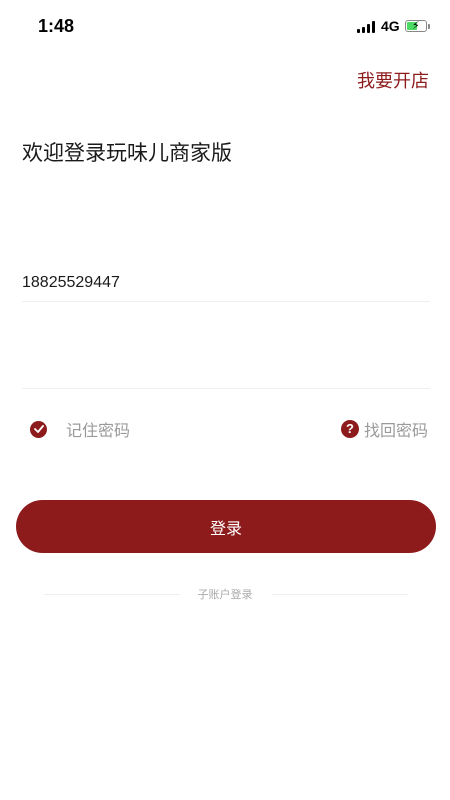  What do you see at coordinates (429, 26) in the screenshot?
I see `battery-cap` at bounding box center [429, 26].